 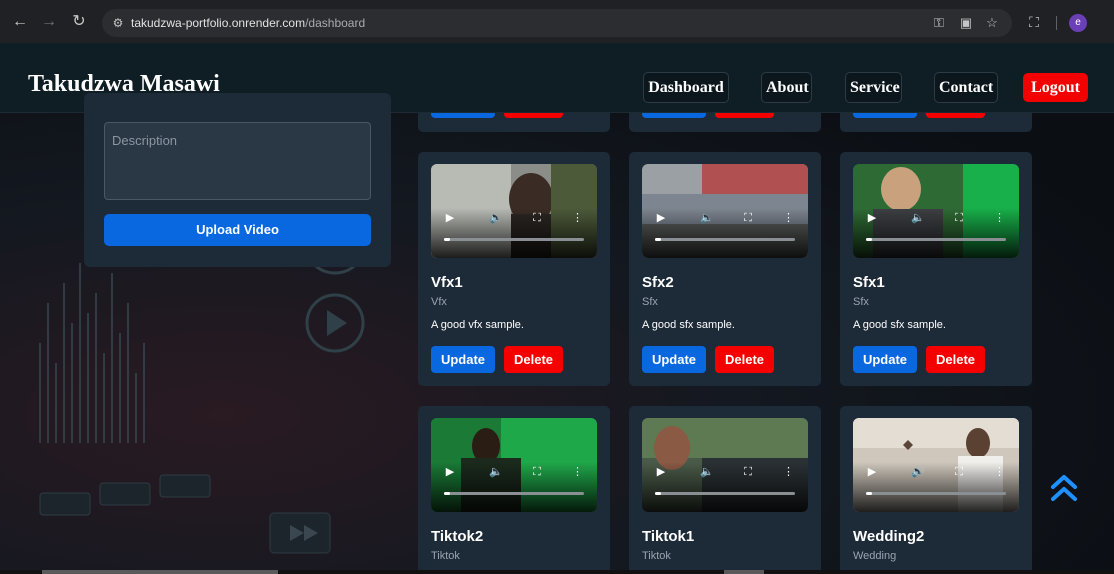 What do you see at coordinates (1034, 22) in the screenshot?
I see `extensions-icon: ⛶` at bounding box center [1034, 22].